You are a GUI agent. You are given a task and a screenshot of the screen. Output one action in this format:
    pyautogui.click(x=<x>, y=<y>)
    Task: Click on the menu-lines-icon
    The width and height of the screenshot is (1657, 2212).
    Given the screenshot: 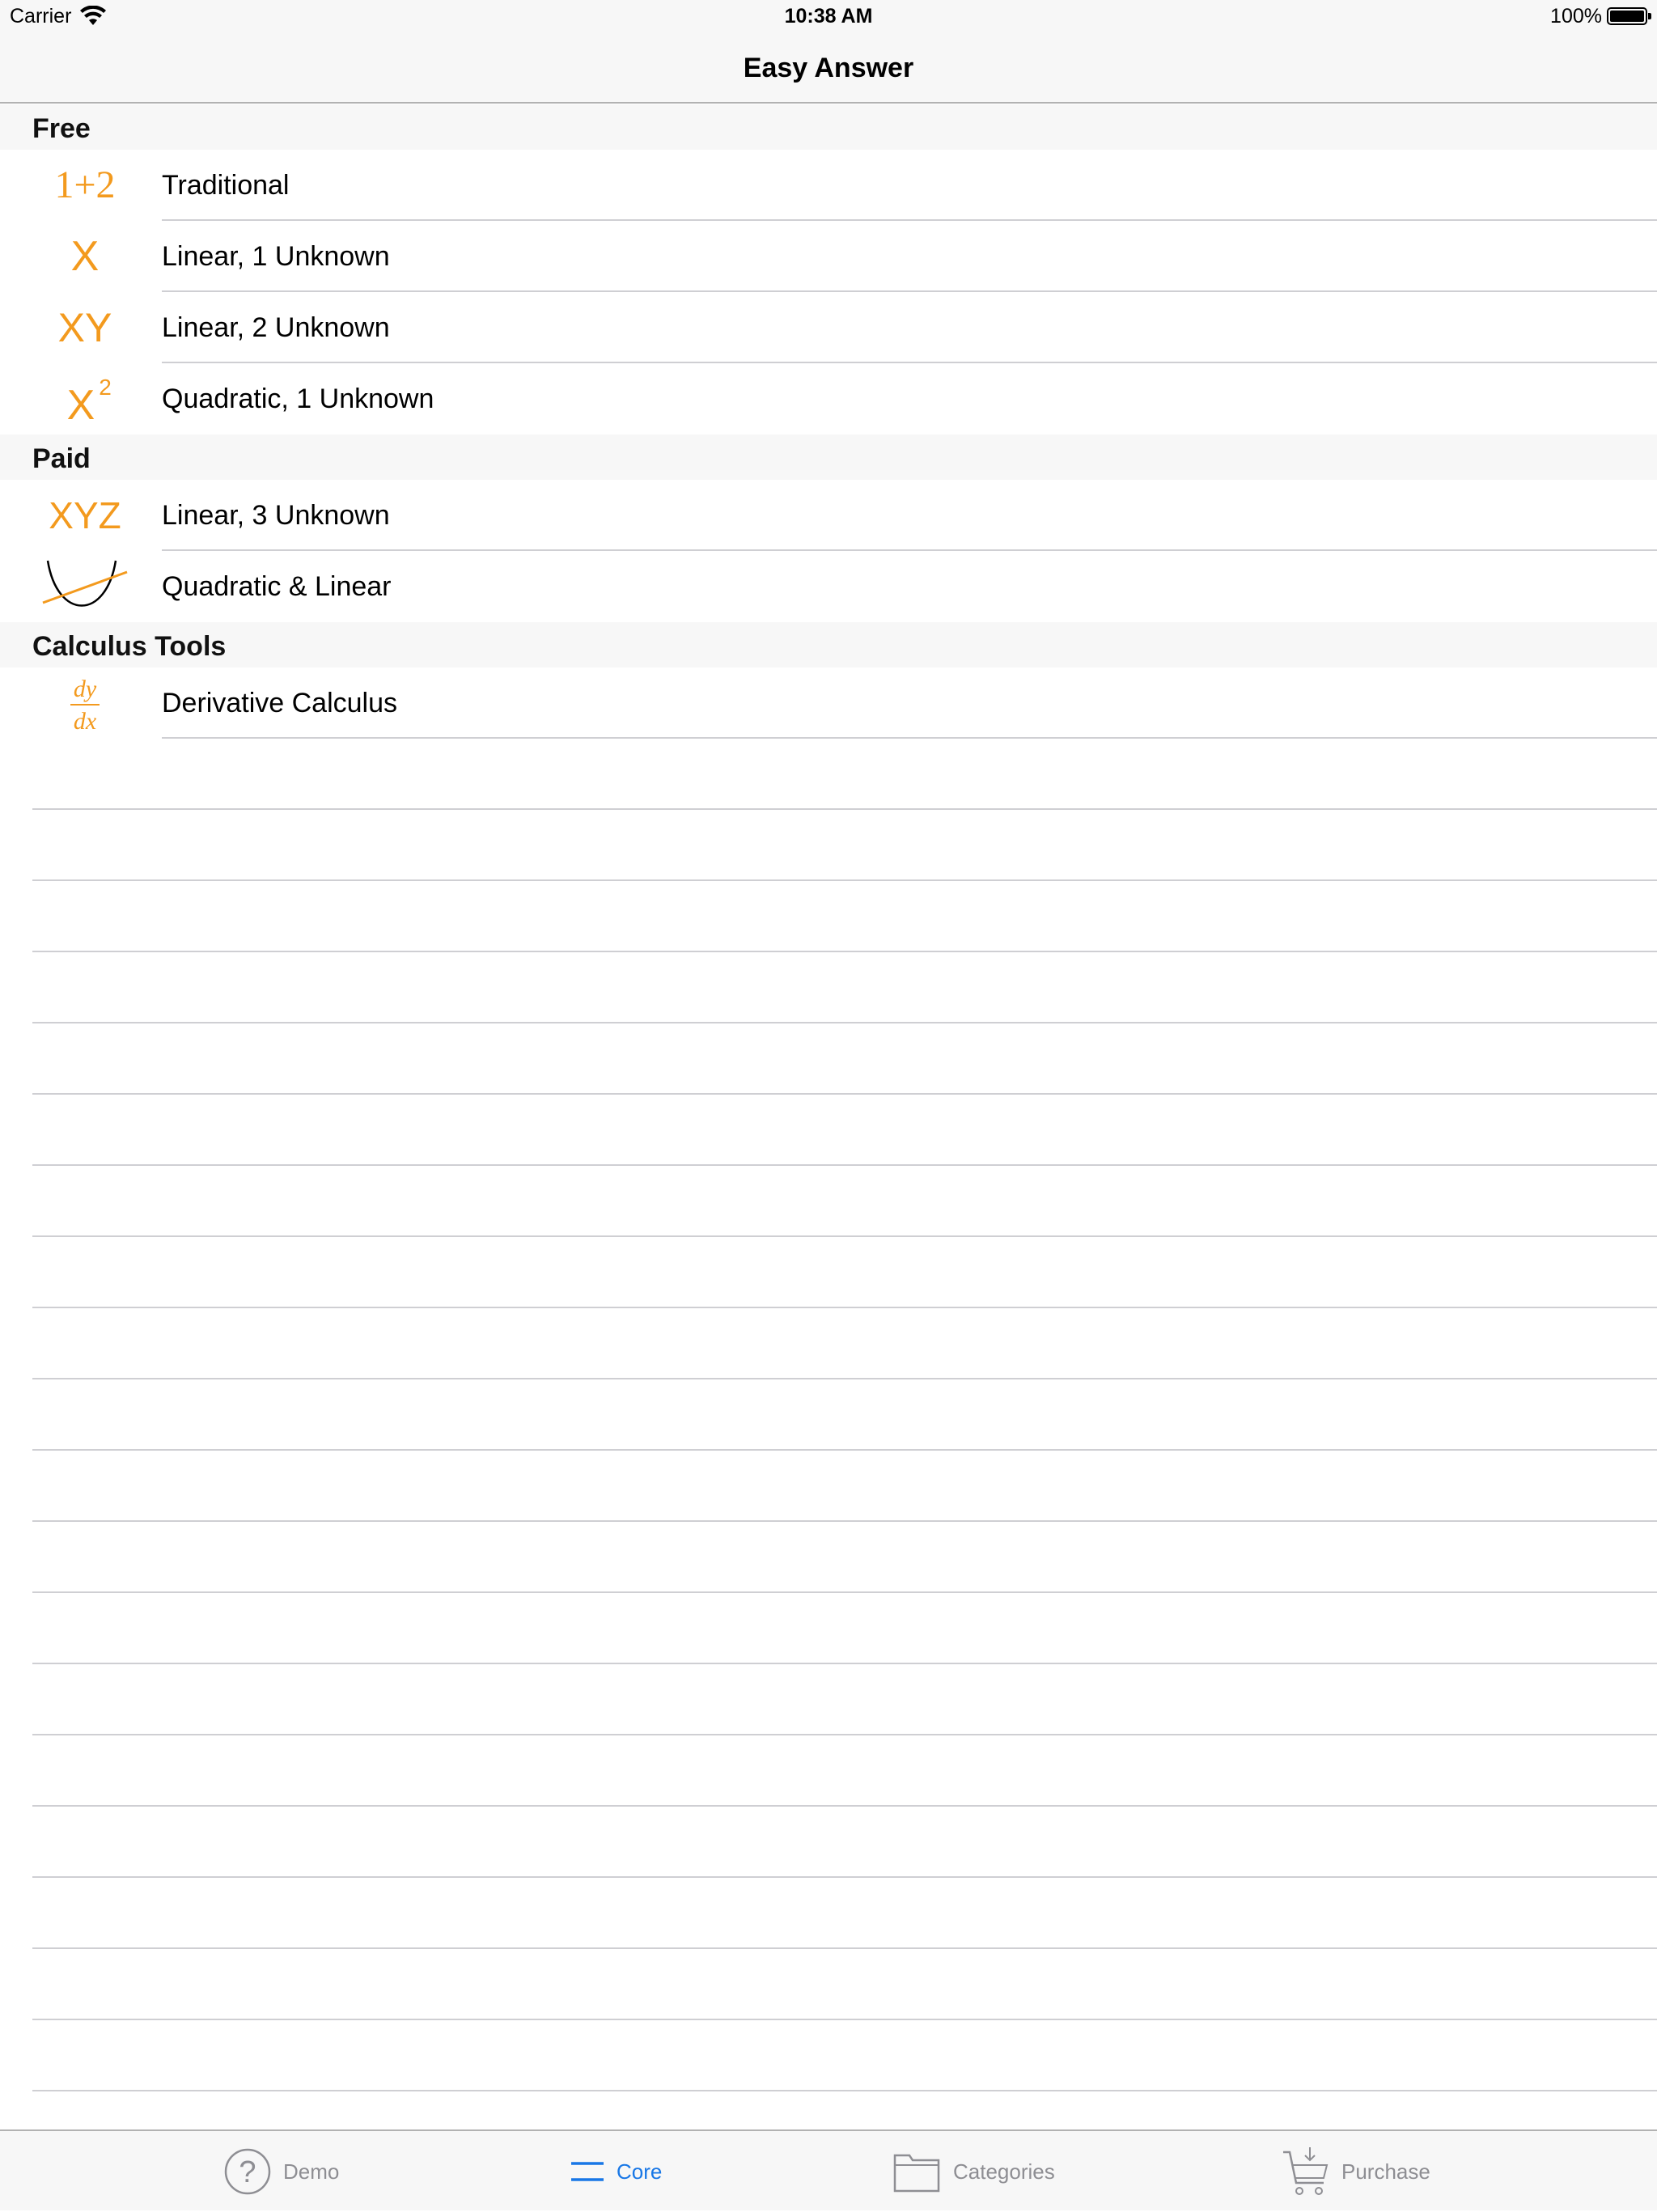 What is the action you would take?
    pyautogui.click(x=587, y=2171)
    